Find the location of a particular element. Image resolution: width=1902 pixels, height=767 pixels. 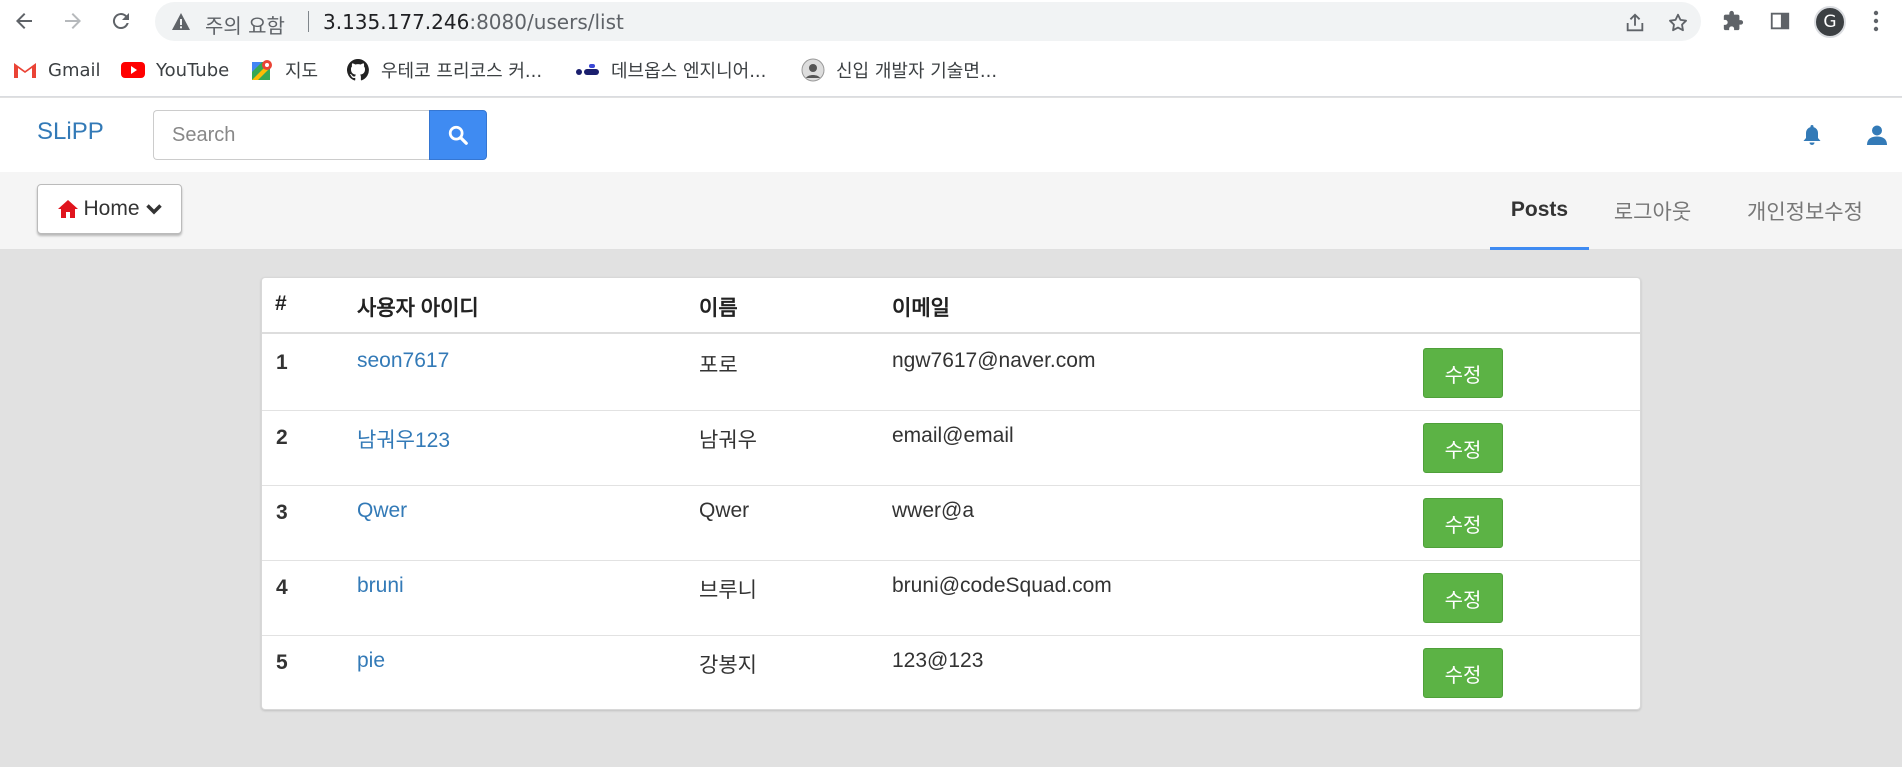

search-button is located at coordinates (458, 135).